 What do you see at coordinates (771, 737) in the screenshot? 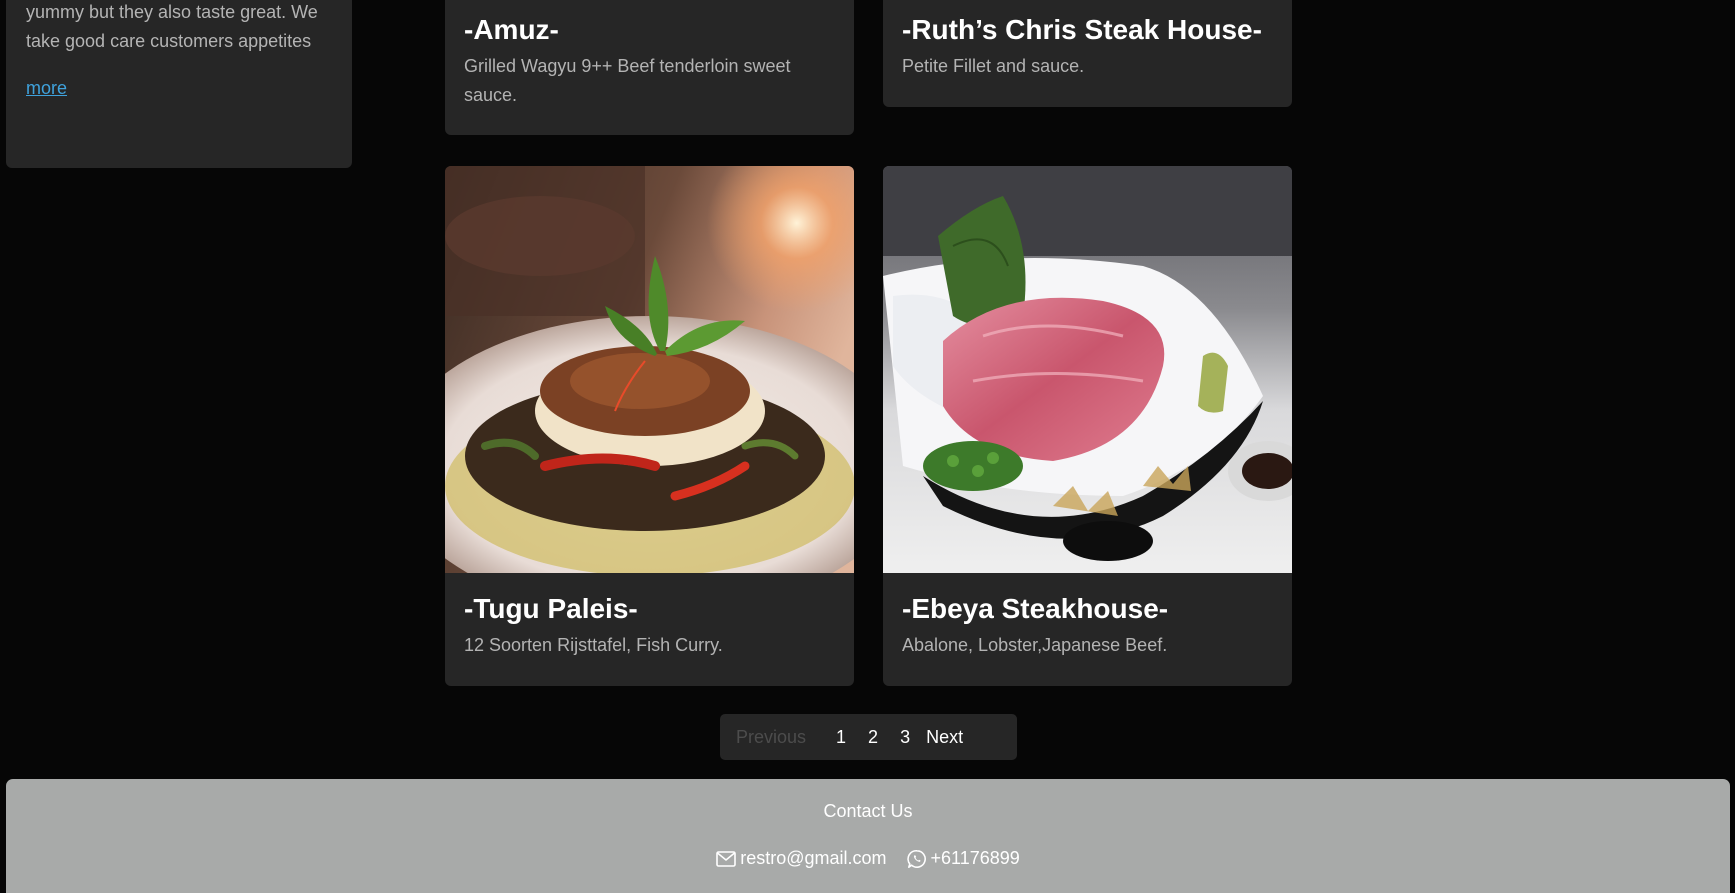
I see `previous-page-button: Previous` at bounding box center [771, 737].